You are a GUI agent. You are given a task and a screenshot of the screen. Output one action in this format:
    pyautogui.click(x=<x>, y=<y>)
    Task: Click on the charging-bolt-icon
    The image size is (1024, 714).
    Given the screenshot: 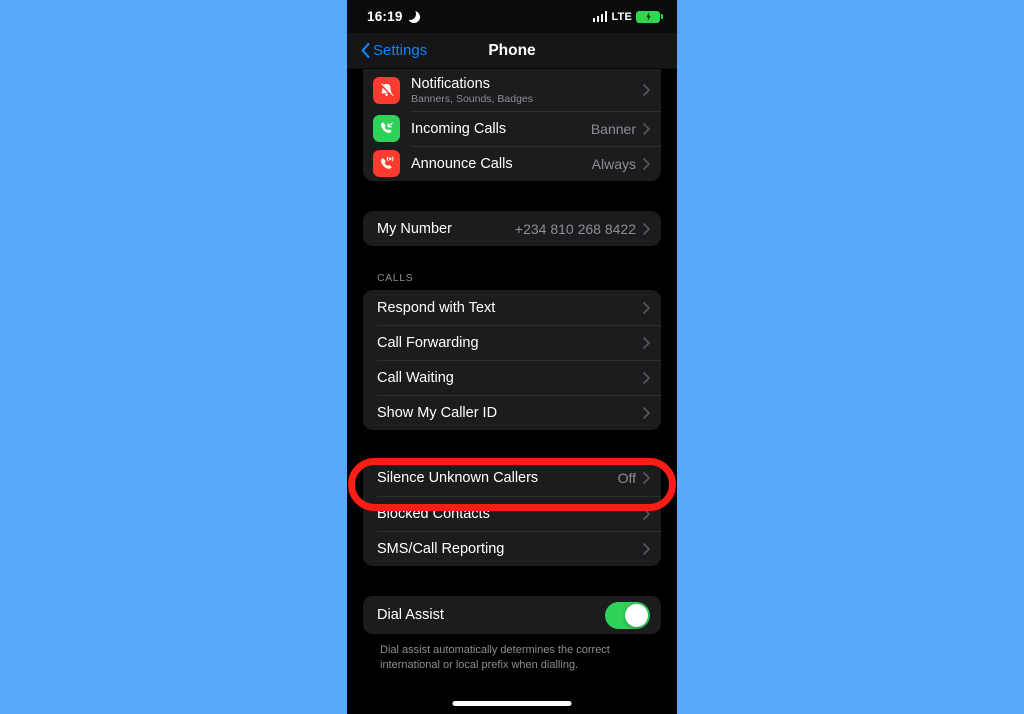 What is the action you would take?
    pyautogui.click(x=648, y=16)
    